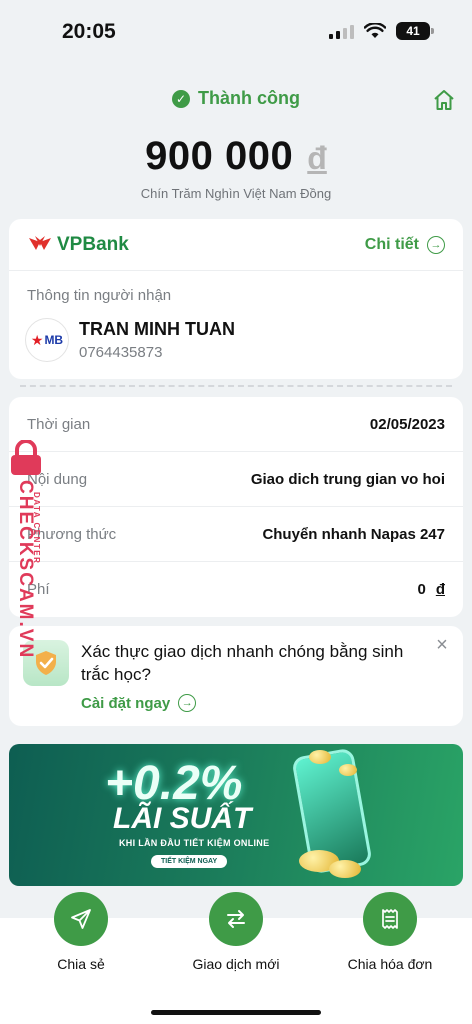 The image size is (472, 1024). Describe the element at coordinates (157, 329) in the screenshot. I see `recipient-name: TRAN MINH TUAN` at that location.